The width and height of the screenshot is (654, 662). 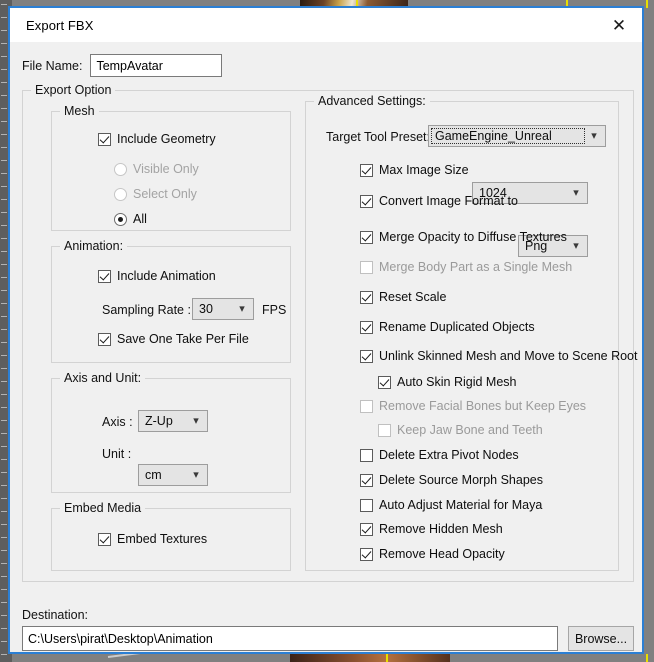 What do you see at coordinates (140, 219) in the screenshot?
I see `mesh-radio-label: All` at bounding box center [140, 219].